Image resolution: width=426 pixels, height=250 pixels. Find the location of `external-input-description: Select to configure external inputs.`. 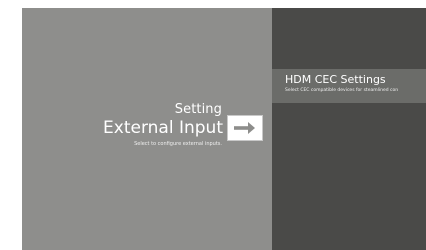

external-input-description: Select to configure external inputs. is located at coordinates (178, 144).